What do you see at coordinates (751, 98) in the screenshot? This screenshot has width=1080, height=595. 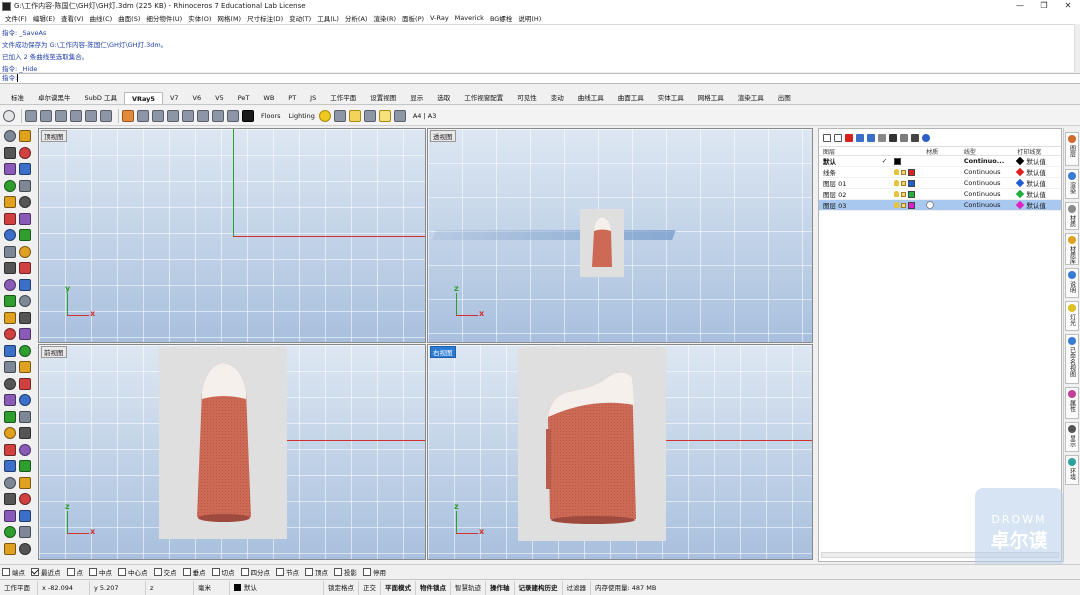 I see `toolbar-tab: 渲染工具` at bounding box center [751, 98].